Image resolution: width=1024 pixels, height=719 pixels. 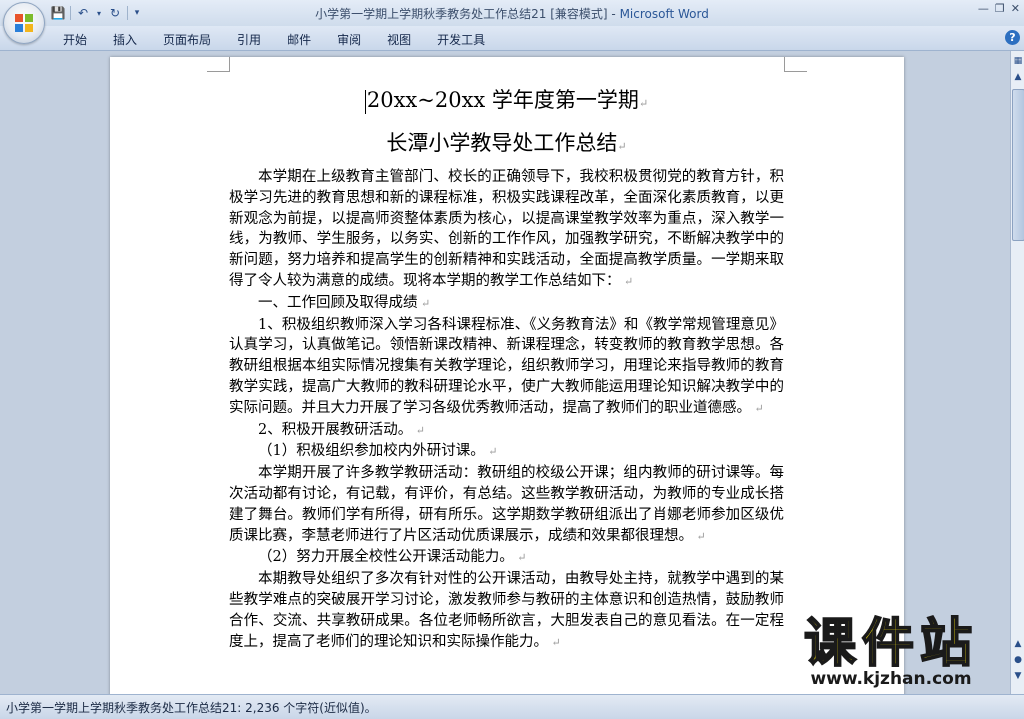 What do you see at coordinates (1018, 660) in the screenshot?
I see `select-browse-object-icon: ●` at bounding box center [1018, 660].